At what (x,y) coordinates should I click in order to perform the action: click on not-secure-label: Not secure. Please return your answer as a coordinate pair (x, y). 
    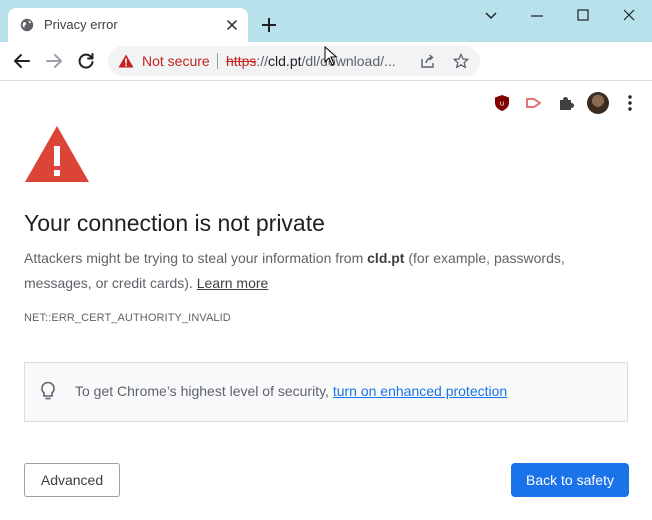
    Looking at the image, I should click on (176, 61).